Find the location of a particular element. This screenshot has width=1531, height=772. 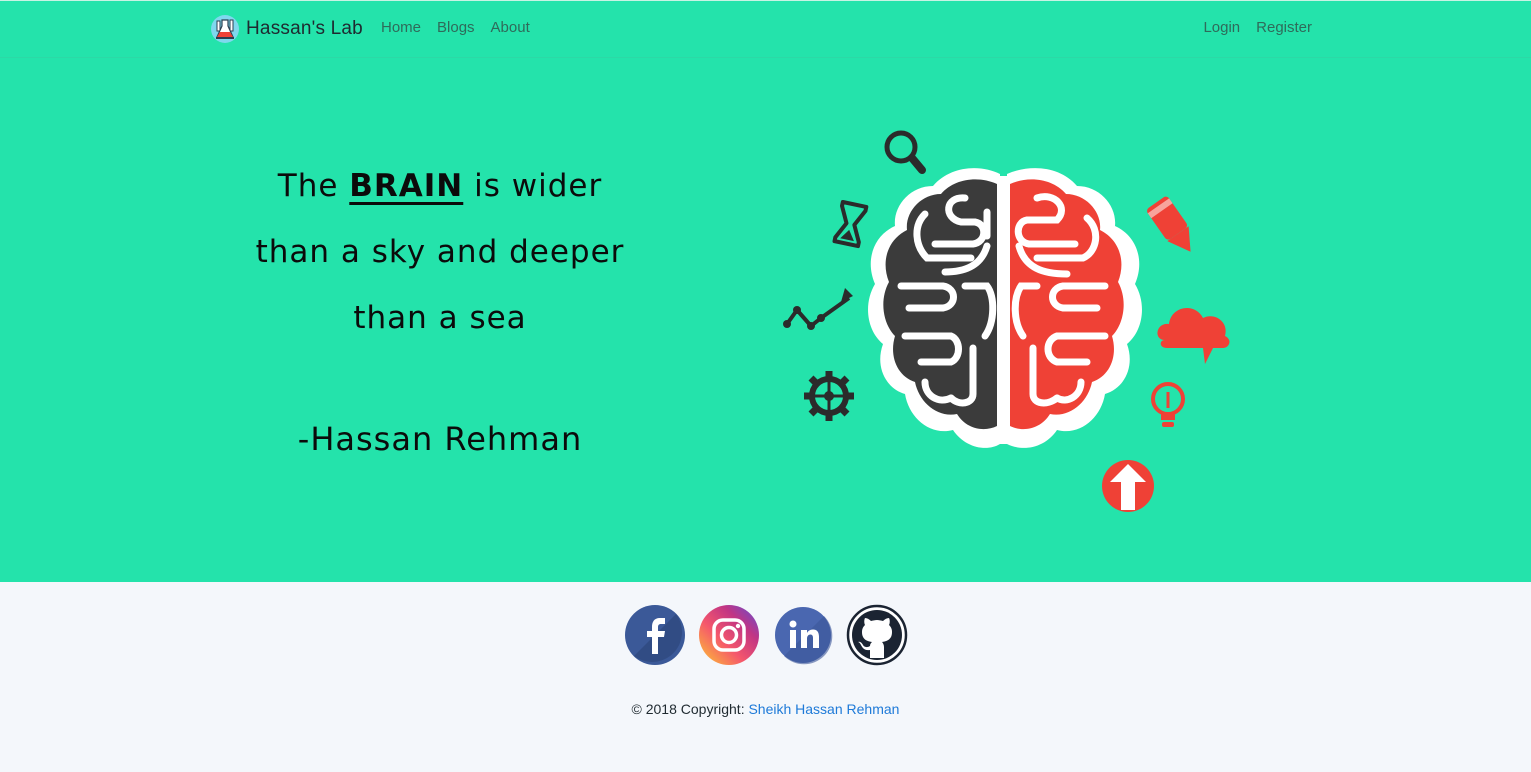

nav-blogs-link: Blogs is located at coordinates (456, 27).